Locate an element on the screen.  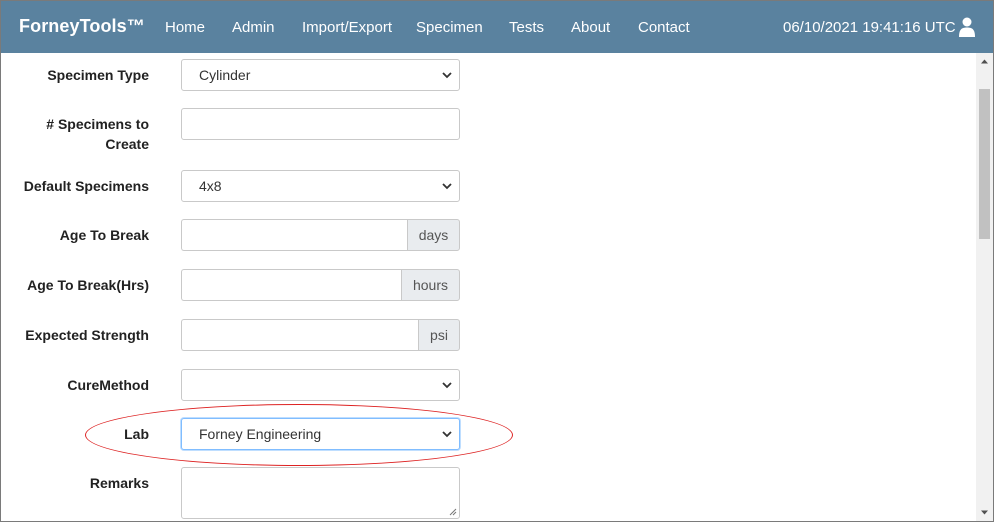
expected-strength-group: psi is located at coordinates (320, 335).